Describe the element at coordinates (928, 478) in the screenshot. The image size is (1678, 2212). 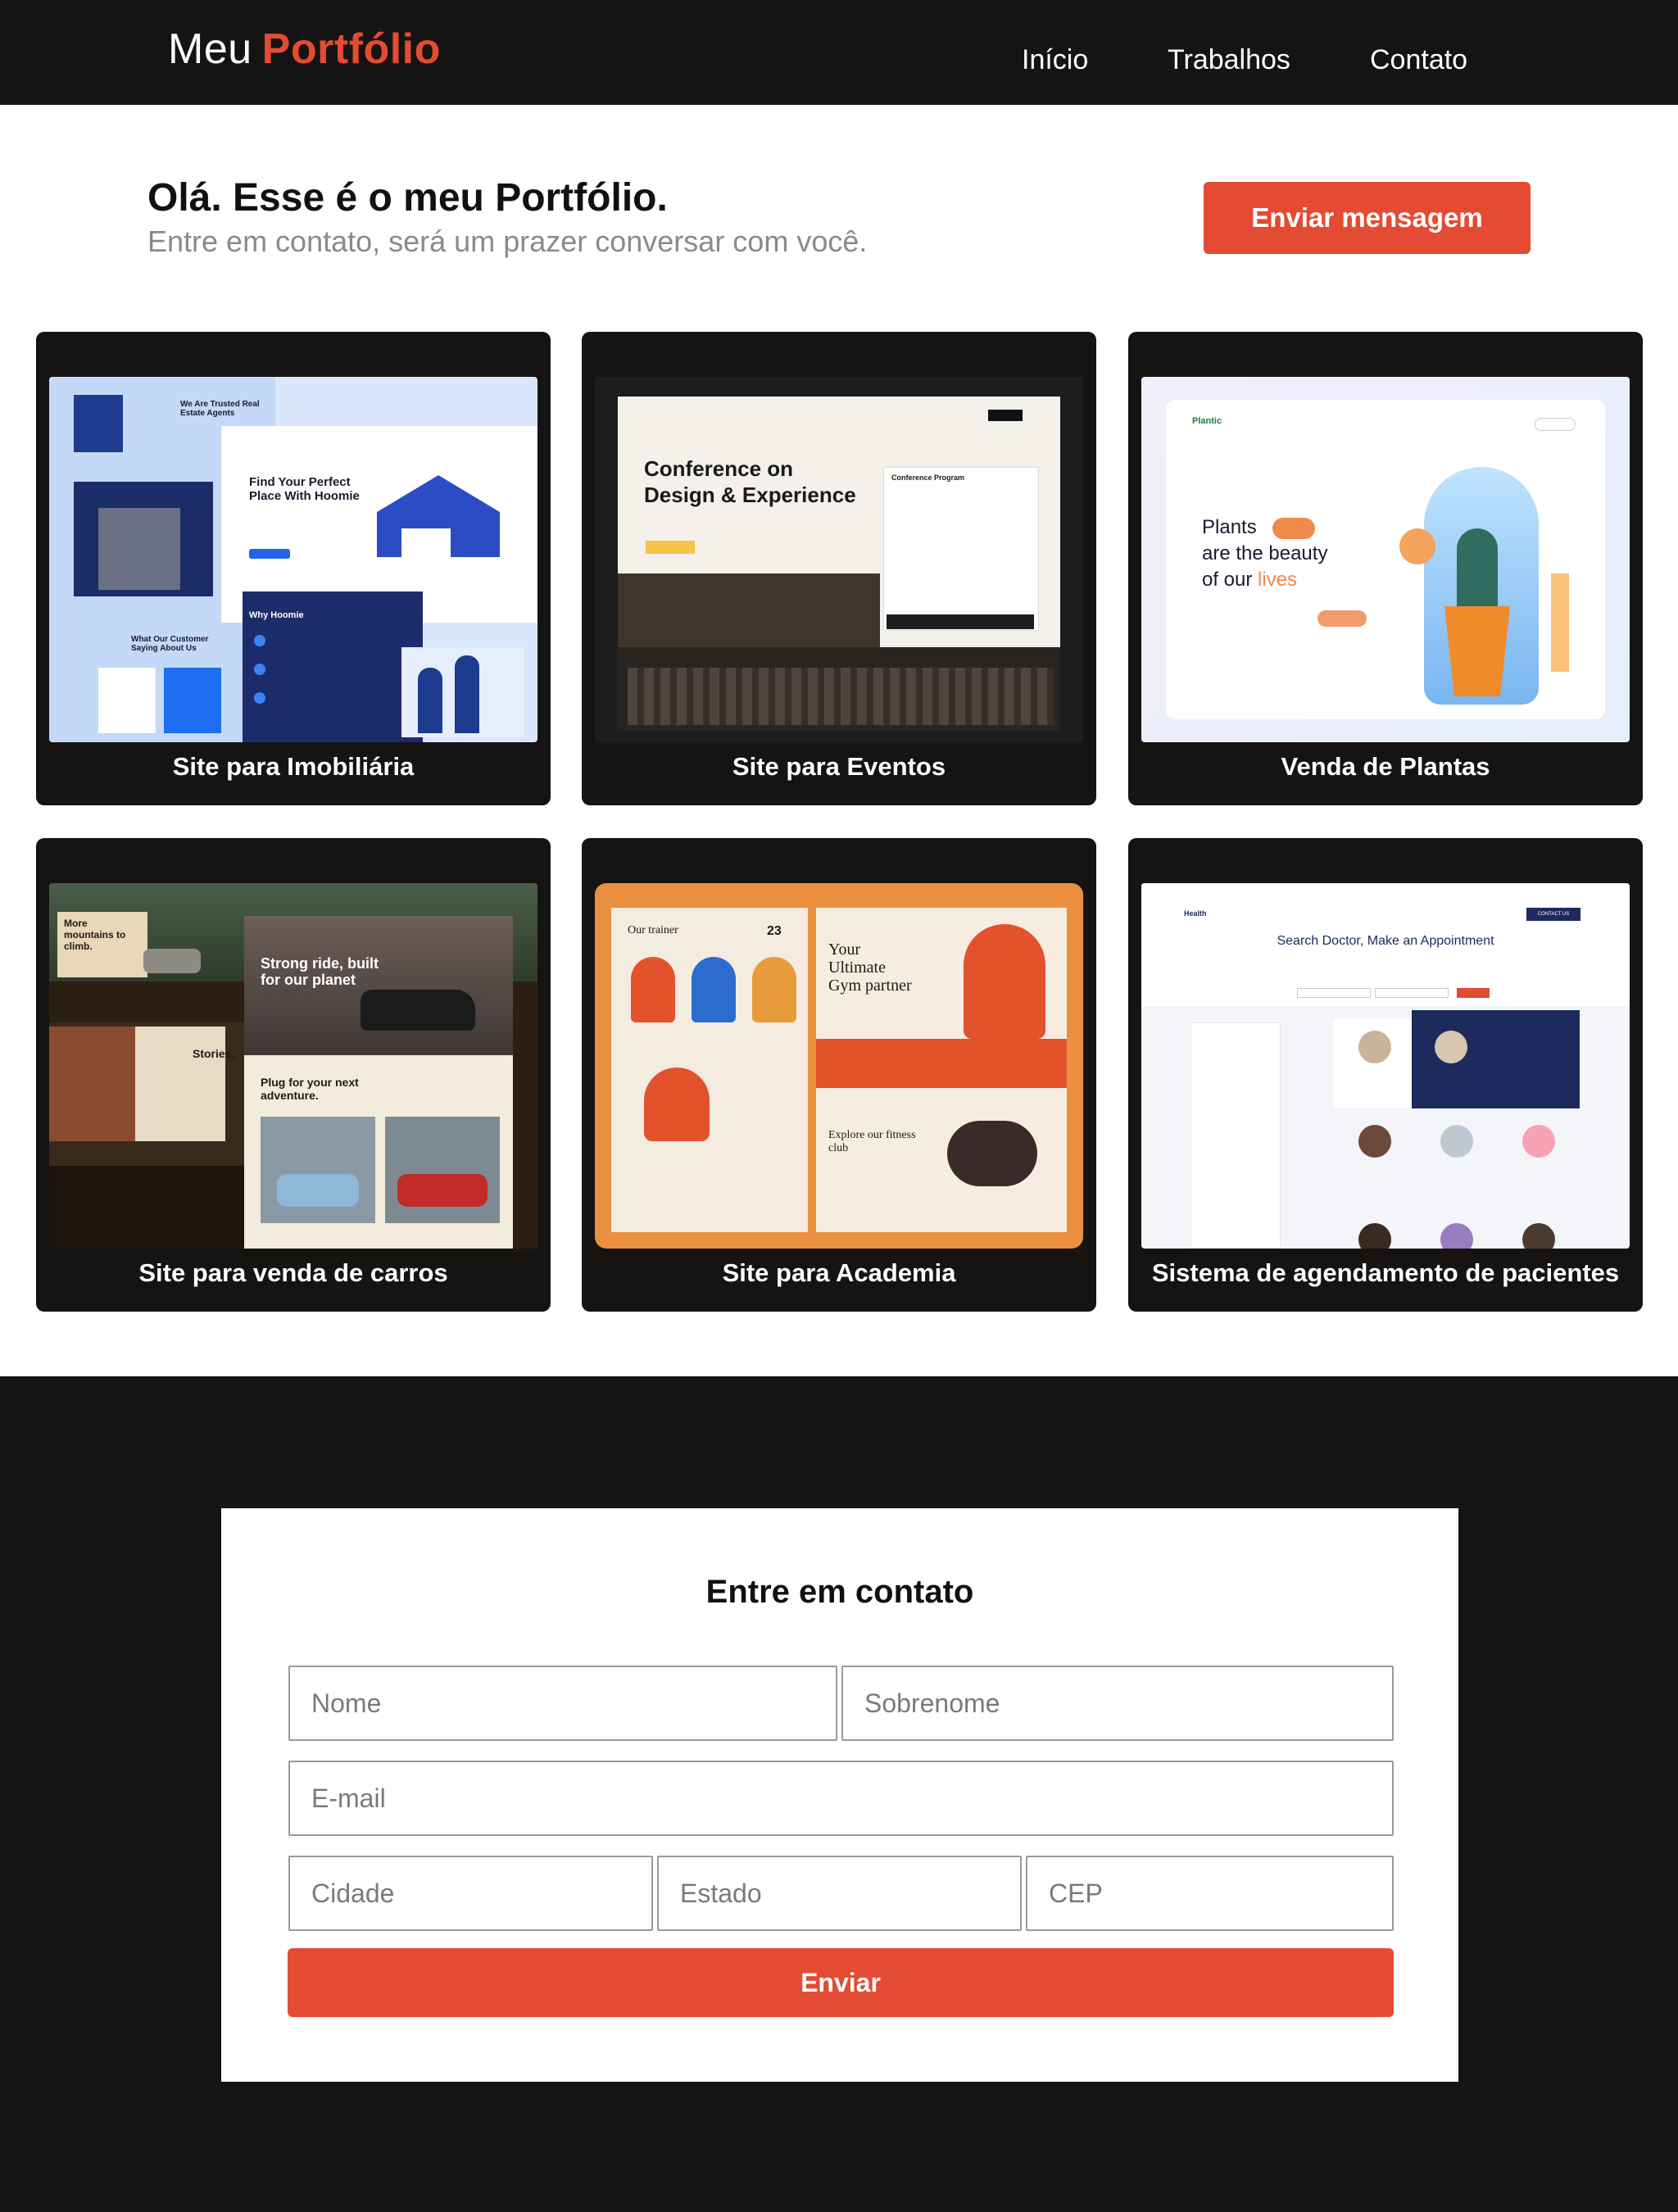
I see `thumb-text: Conference Program` at that location.